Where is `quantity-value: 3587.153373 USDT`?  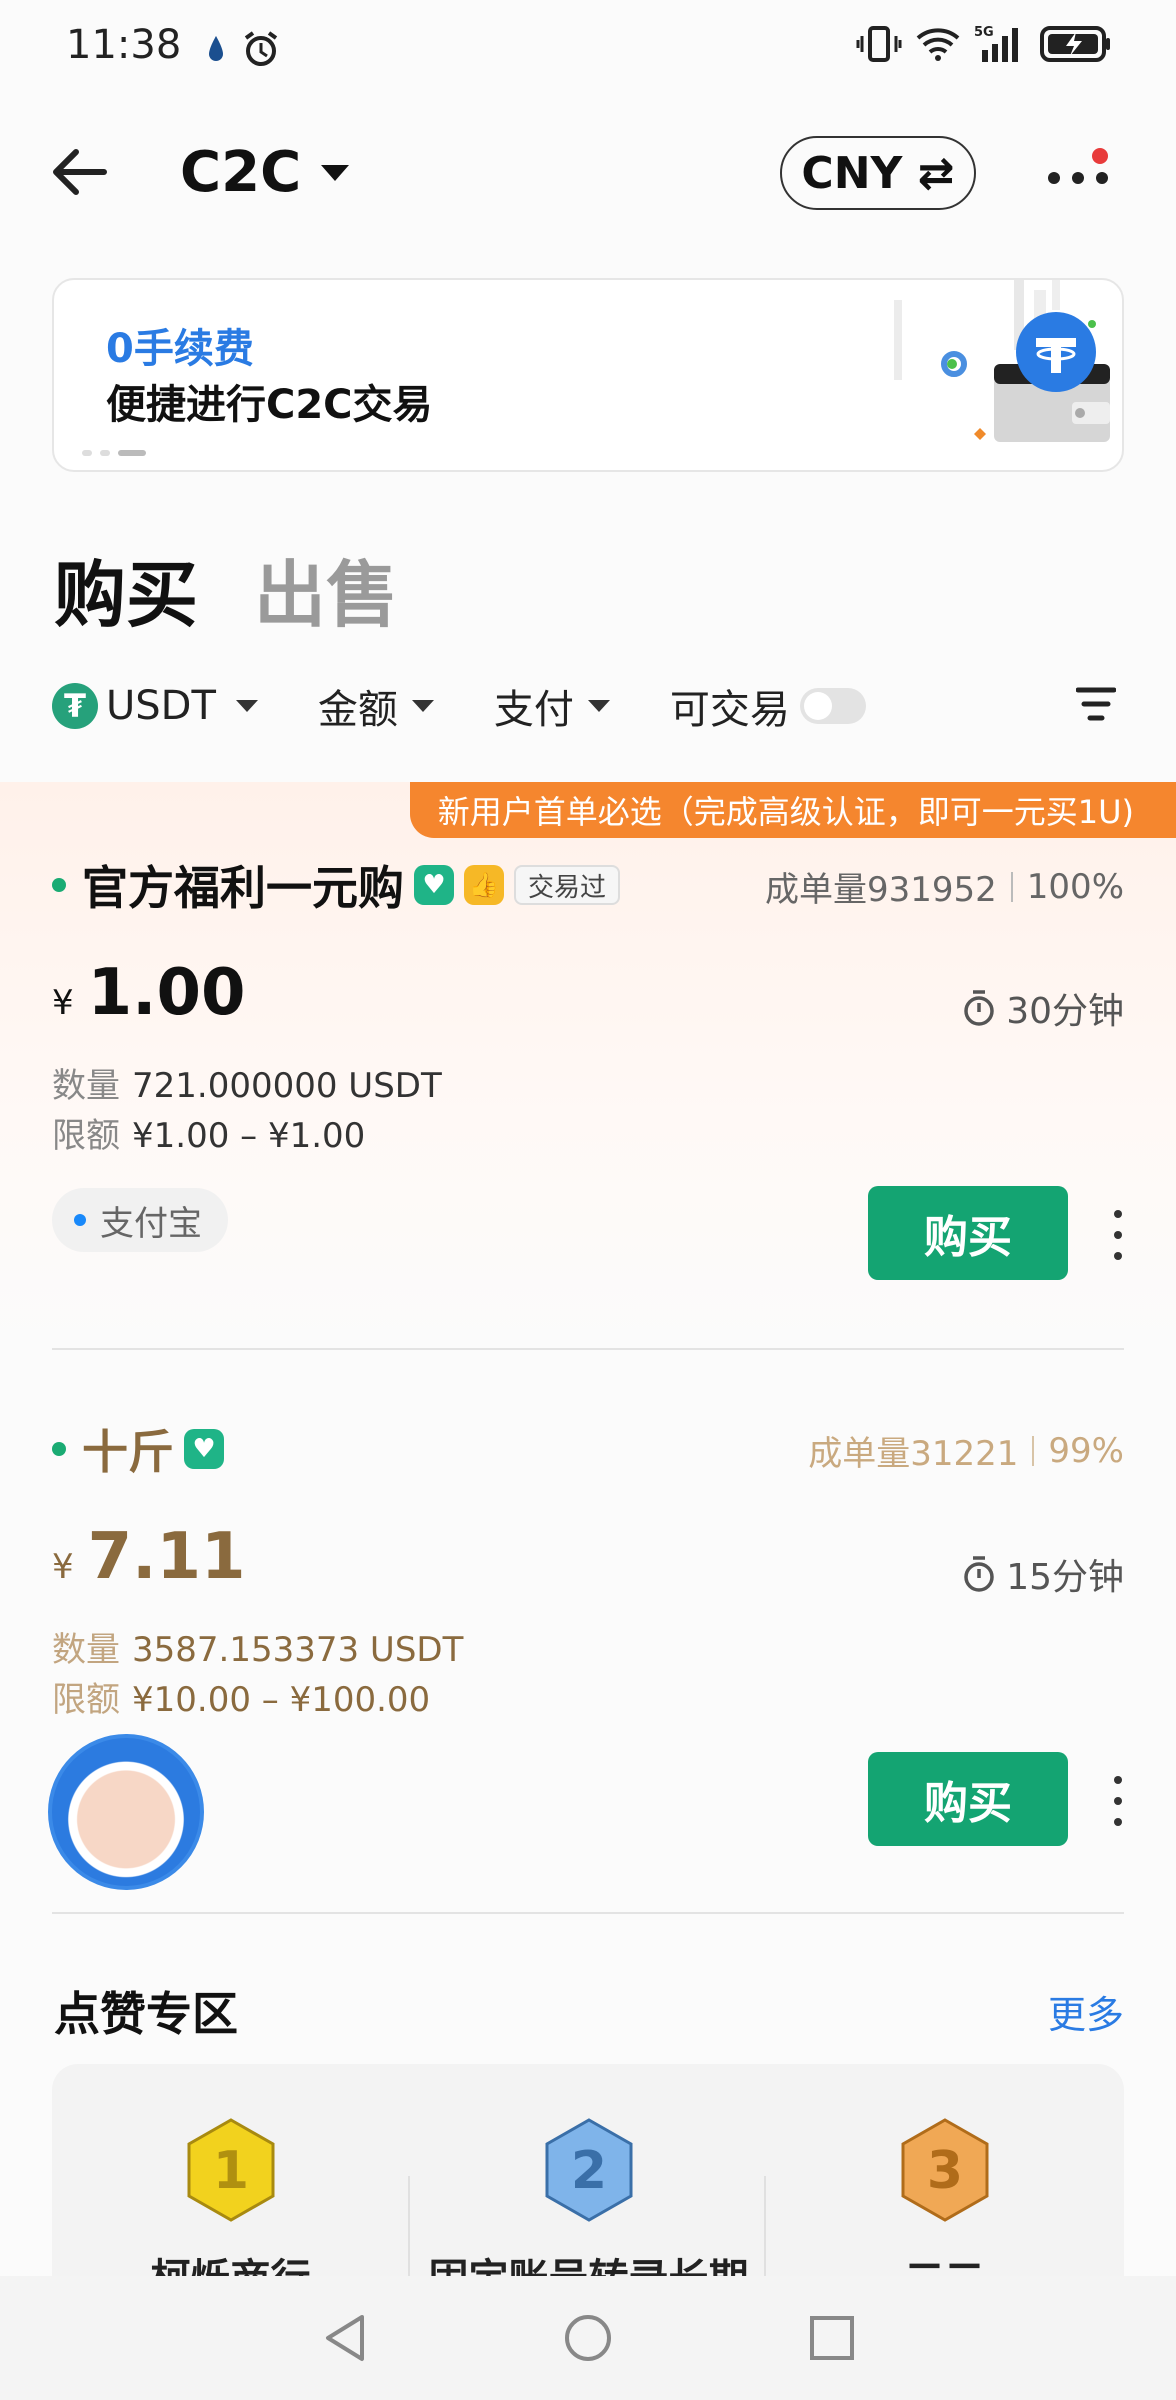
quantity-value: 3587.153373 USDT is located at coordinates (298, 1650).